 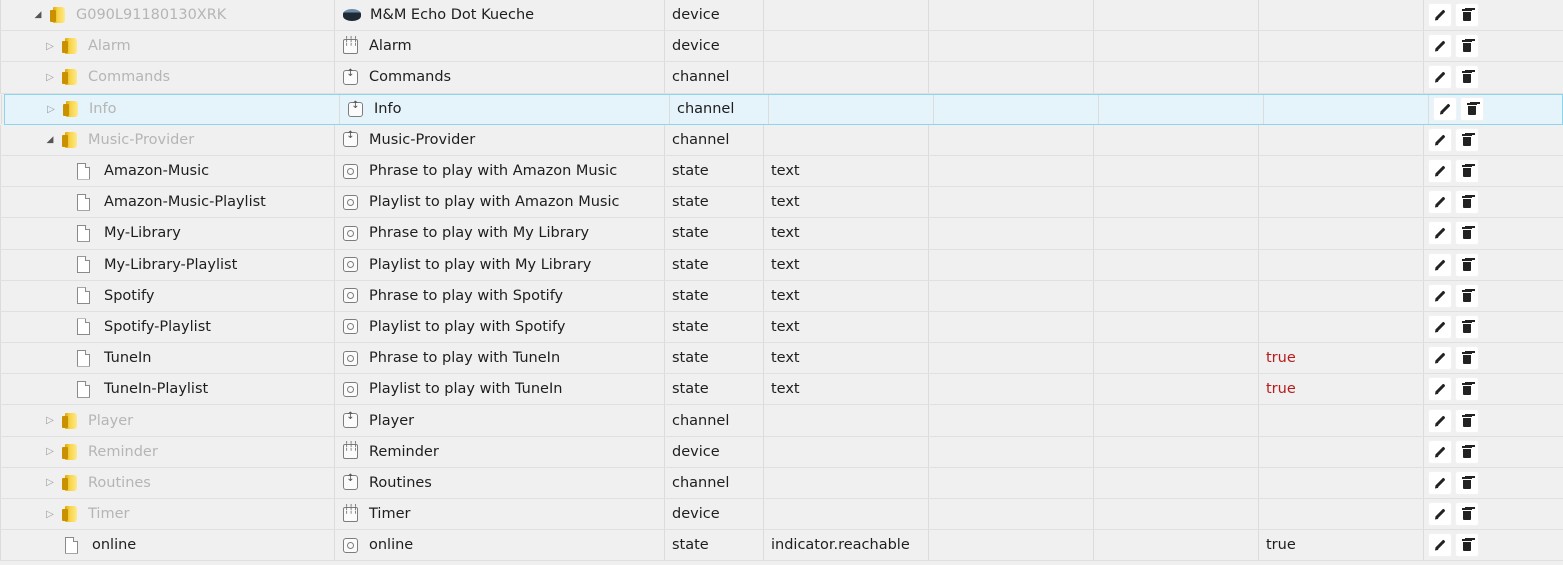 What do you see at coordinates (696, 451) in the screenshot?
I see `object-type-label: device` at bounding box center [696, 451].